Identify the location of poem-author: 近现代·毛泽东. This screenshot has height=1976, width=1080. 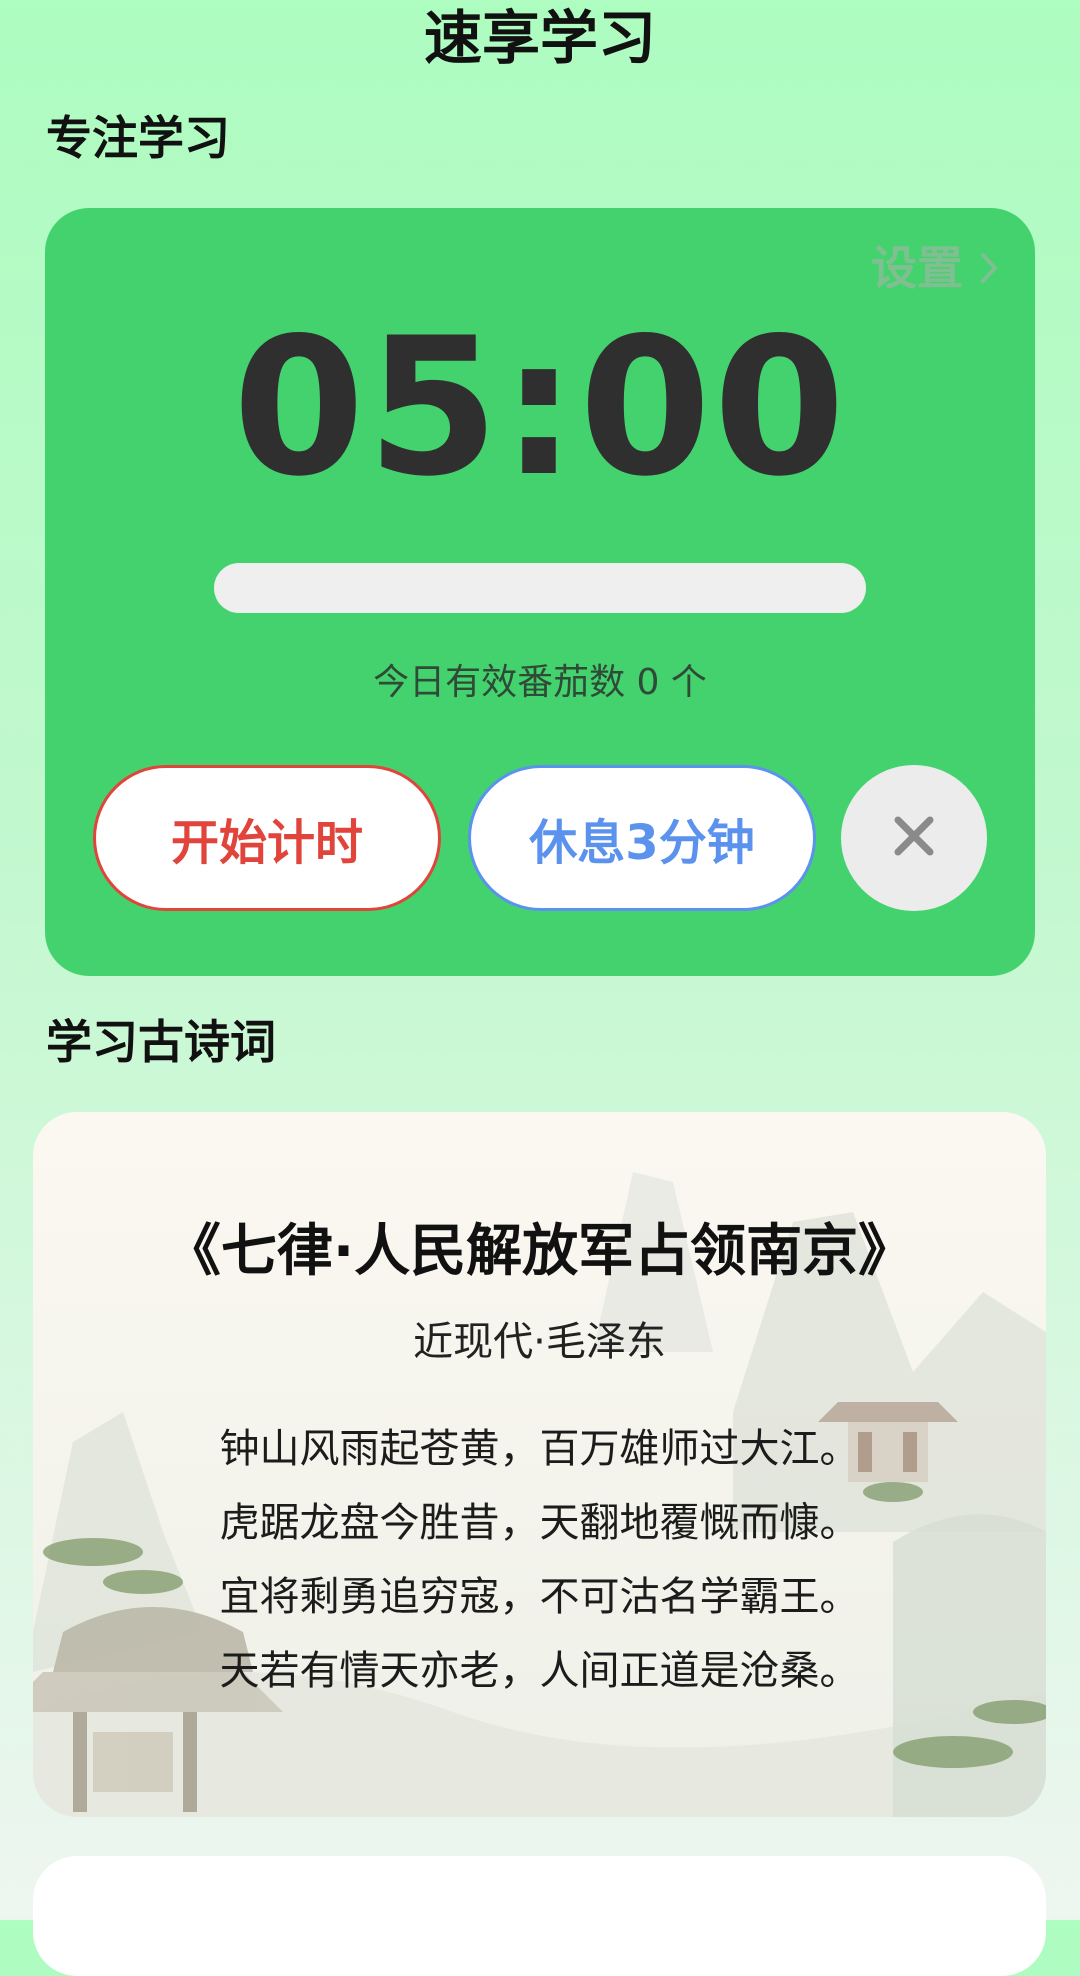
(539, 1342).